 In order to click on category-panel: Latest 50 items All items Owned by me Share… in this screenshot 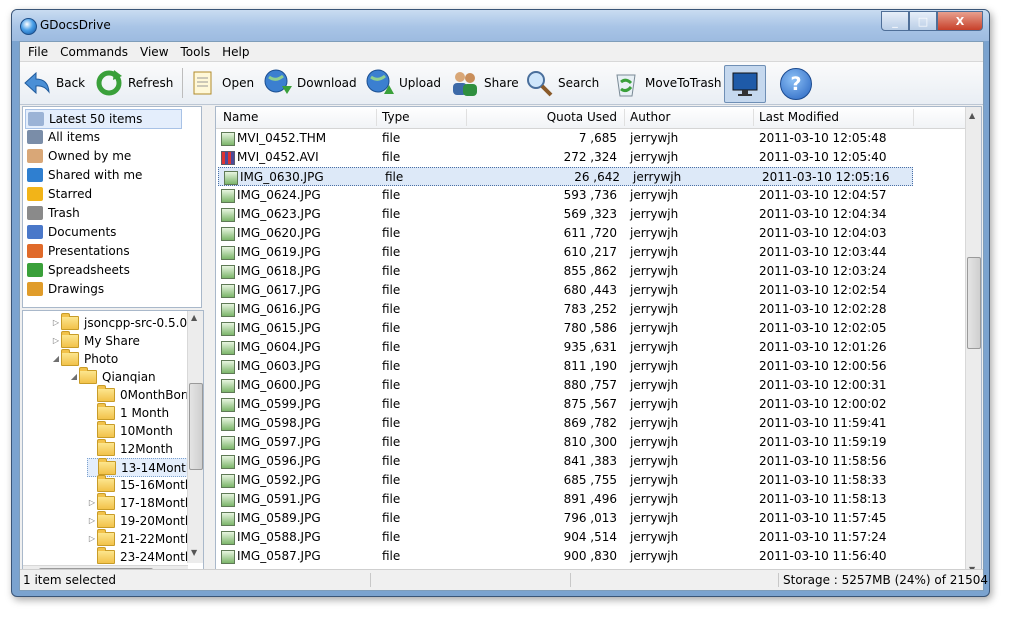, I will do `click(112, 207)`.